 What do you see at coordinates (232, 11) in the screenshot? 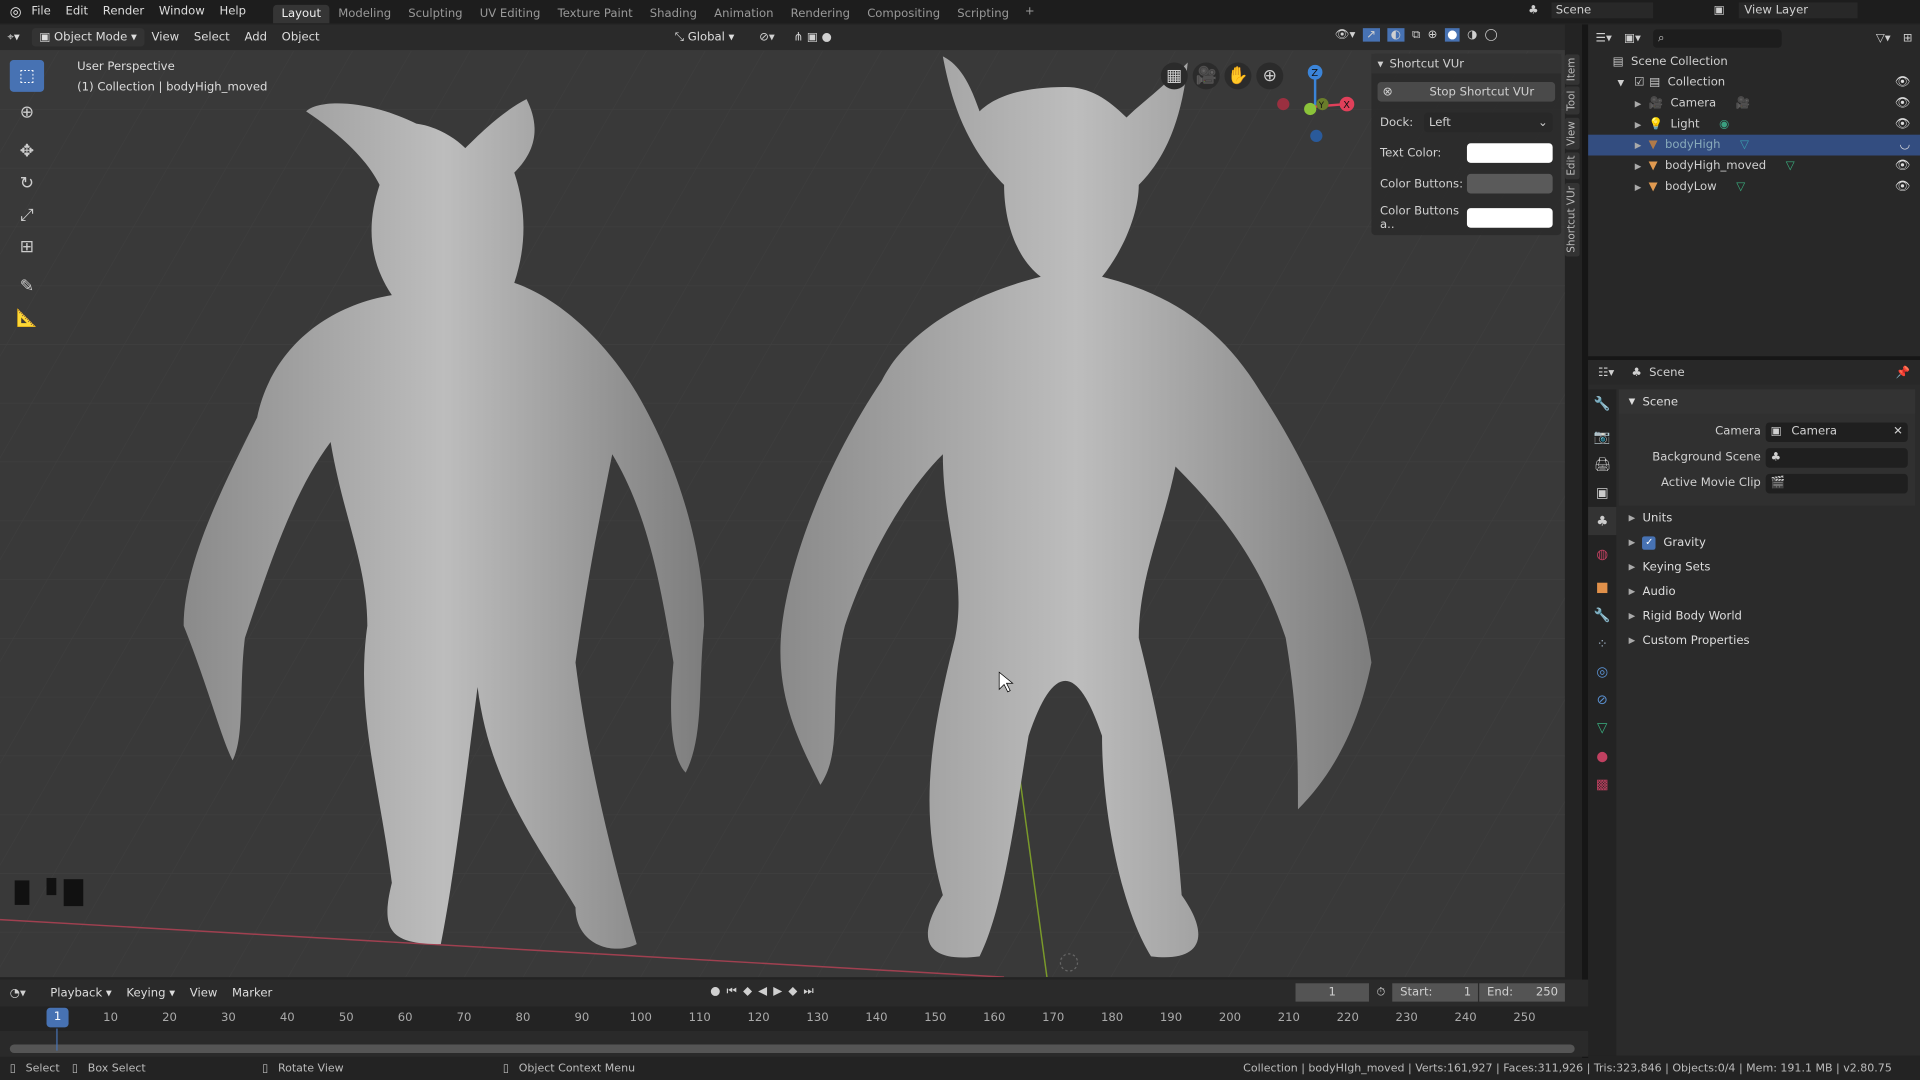
I see `menu-help: Help` at bounding box center [232, 11].